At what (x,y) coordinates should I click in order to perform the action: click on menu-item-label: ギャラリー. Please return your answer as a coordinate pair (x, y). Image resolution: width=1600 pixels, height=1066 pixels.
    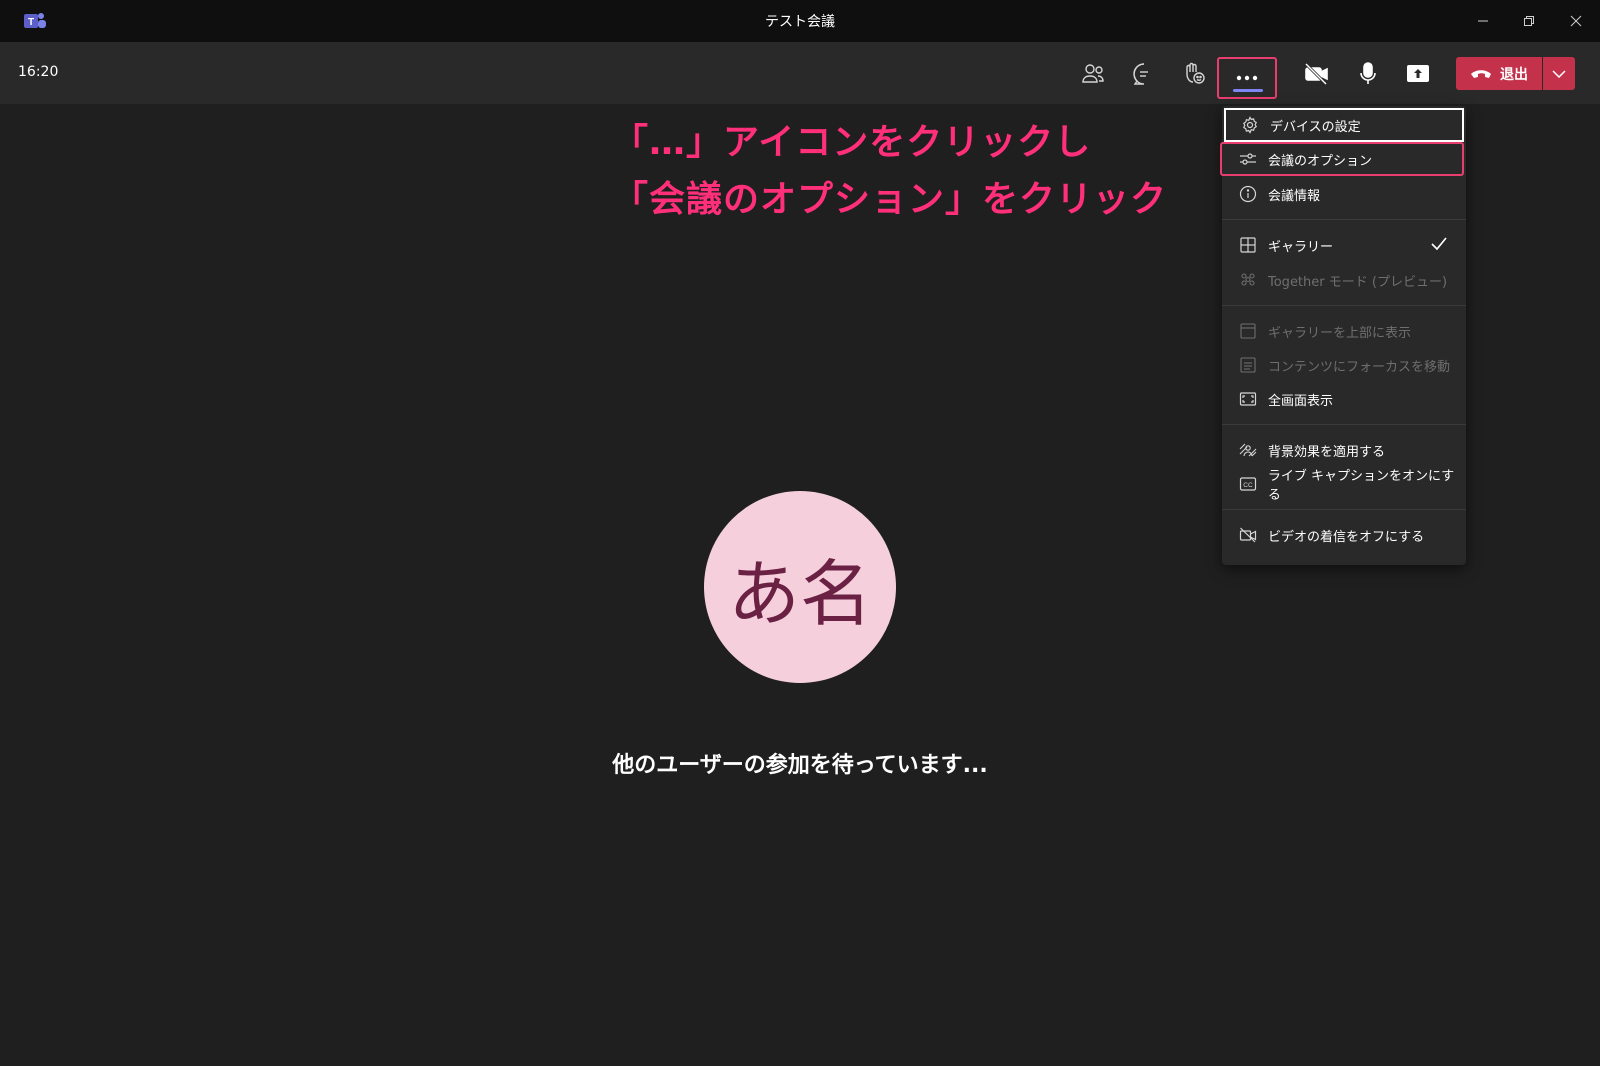
    Looking at the image, I should click on (1301, 247).